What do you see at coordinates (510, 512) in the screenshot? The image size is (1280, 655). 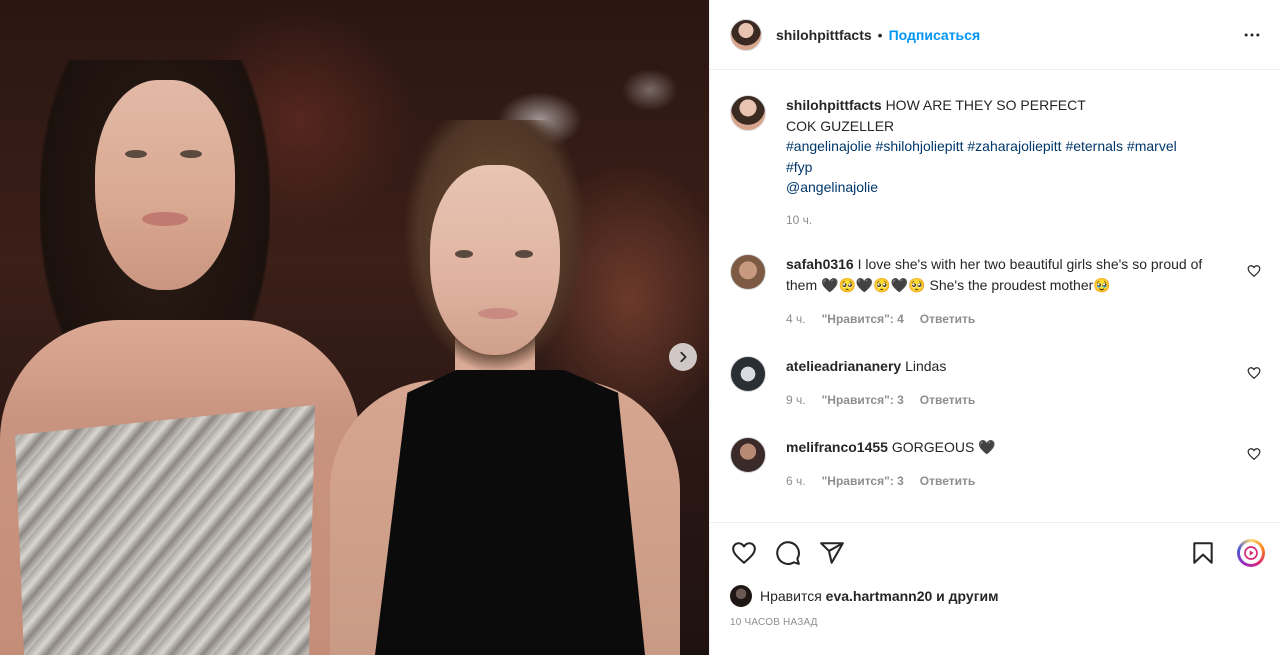 I see `photo-figure-right-dress` at bounding box center [510, 512].